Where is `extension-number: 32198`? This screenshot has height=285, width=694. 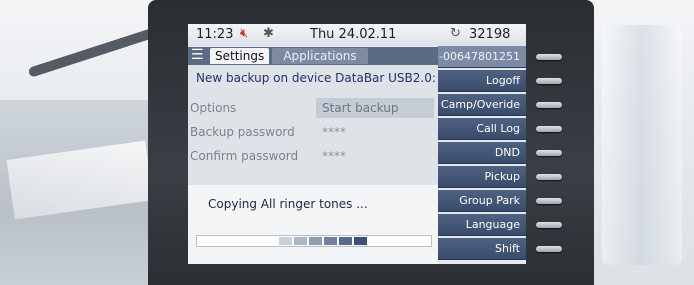
extension-number: 32198 is located at coordinates (490, 34).